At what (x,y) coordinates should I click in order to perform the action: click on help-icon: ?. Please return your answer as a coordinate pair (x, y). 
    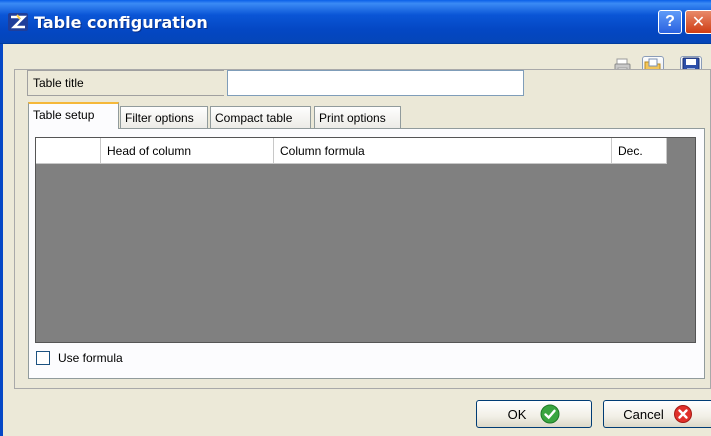
    Looking at the image, I should click on (670, 21).